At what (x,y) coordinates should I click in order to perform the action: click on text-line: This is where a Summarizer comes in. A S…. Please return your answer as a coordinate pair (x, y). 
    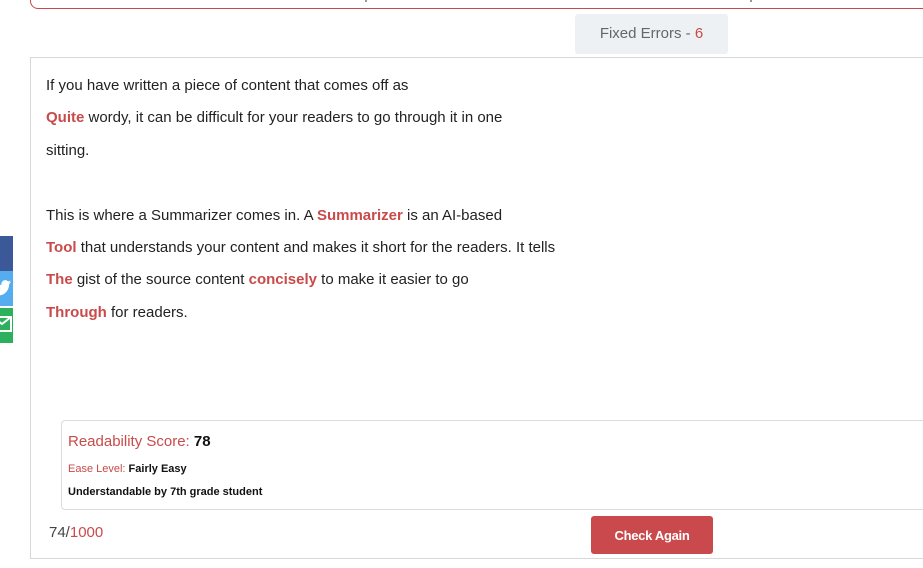
    Looking at the image, I should click on (326, 218).